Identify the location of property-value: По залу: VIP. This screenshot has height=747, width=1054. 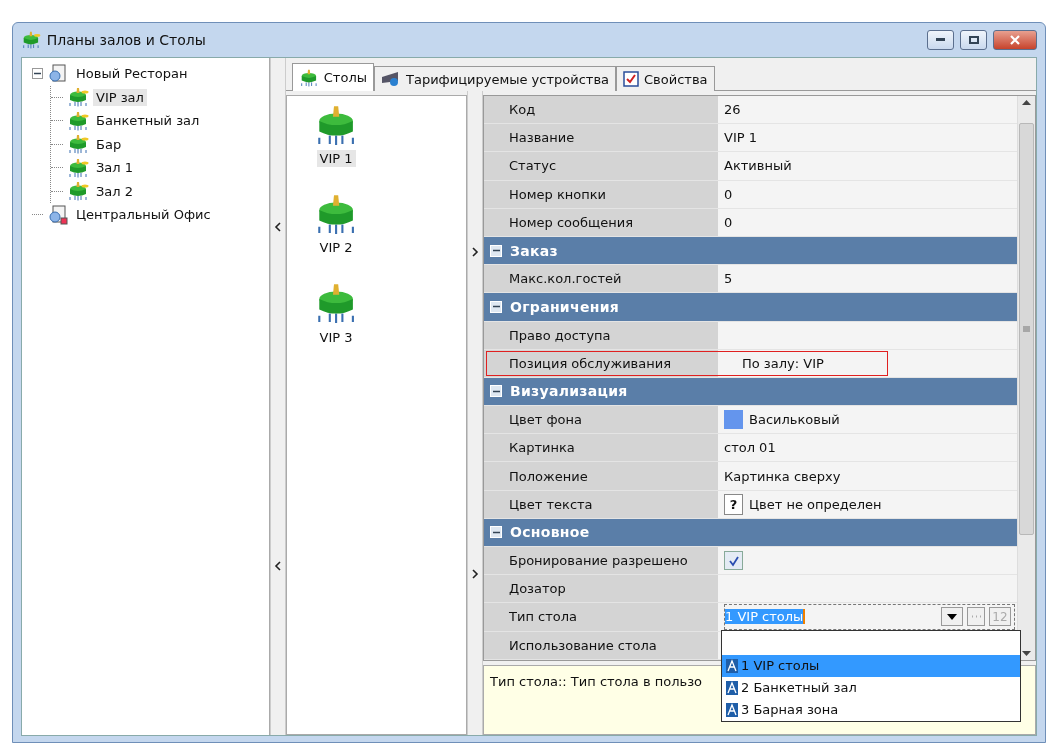
(782, 363).